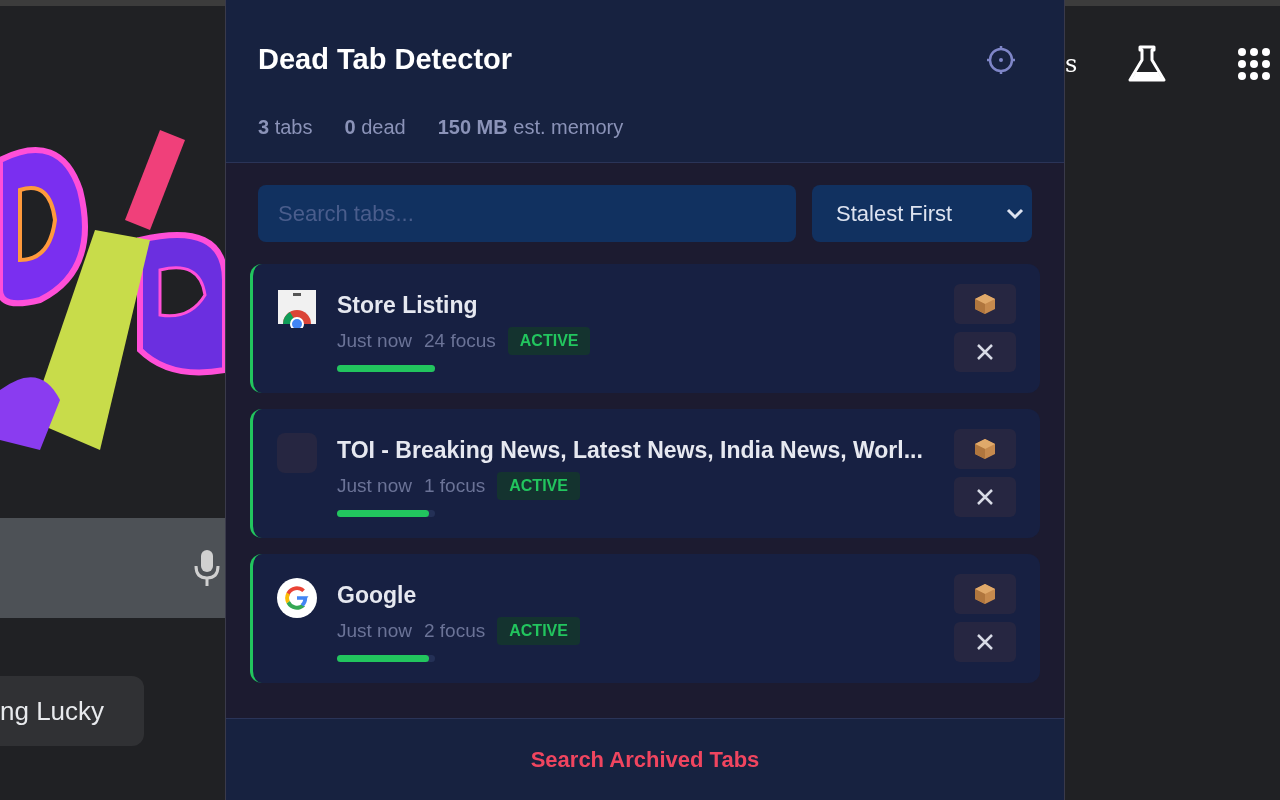  I want to click on tab-title: Store Listing, so click(408, 305).